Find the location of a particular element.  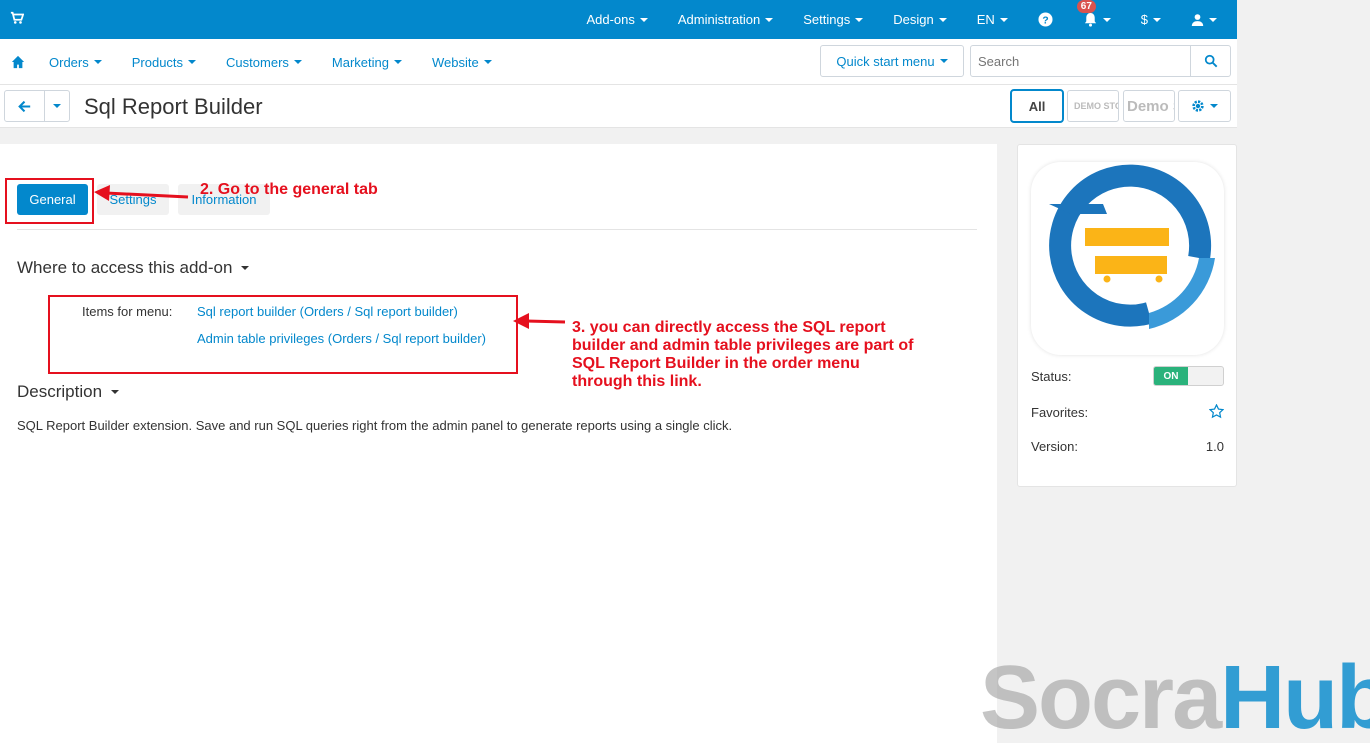

search-input is located at coordinates (1080, 61).